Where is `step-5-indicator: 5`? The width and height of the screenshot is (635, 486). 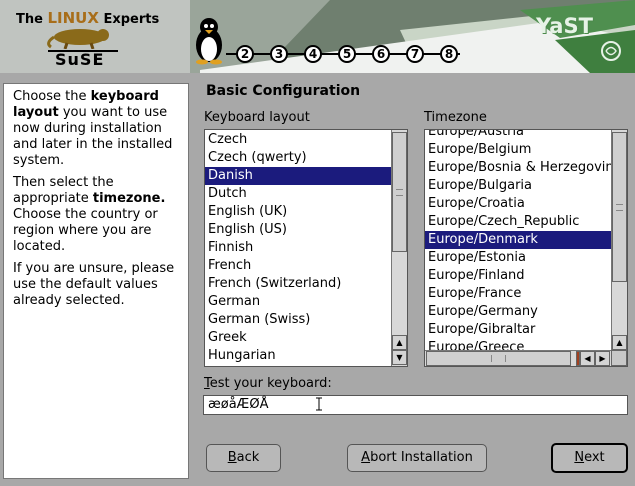
step-5-indicator: 5 is located at coordinates (347, 54).